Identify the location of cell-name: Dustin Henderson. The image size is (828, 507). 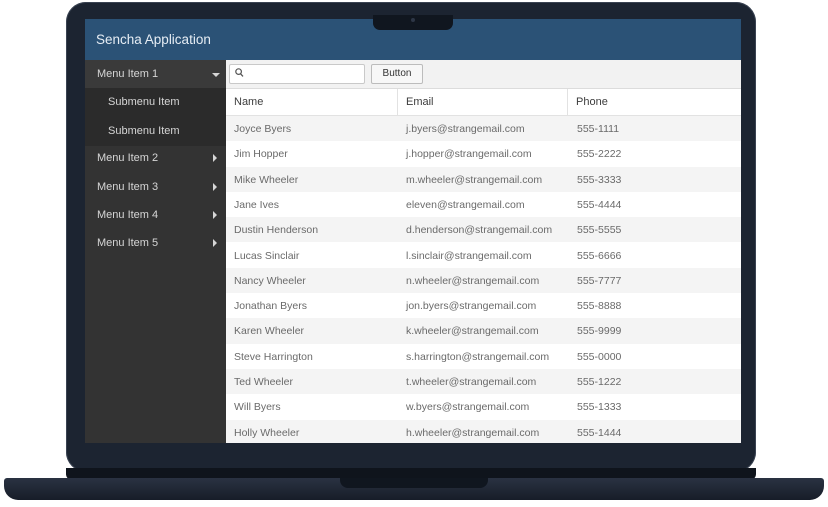
(276, 230).